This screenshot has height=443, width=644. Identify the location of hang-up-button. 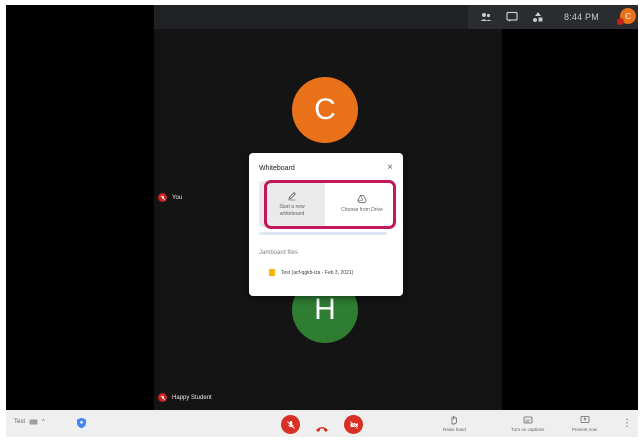
(322, 428).